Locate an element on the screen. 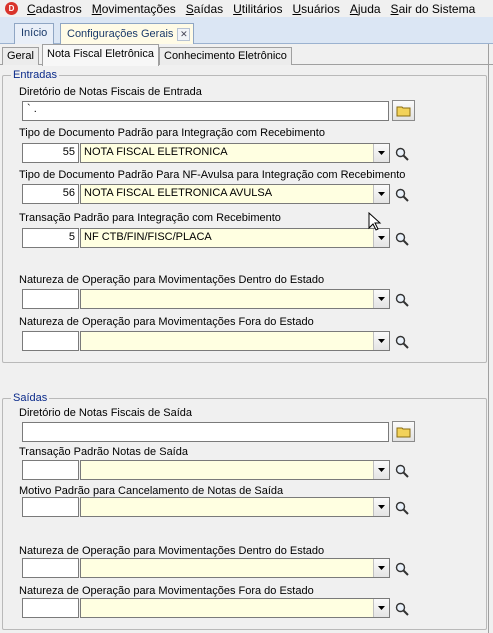 The width and height of the screenshot is (493, 633). saidas-transacao-code-input is located at coordinates (50, 470).